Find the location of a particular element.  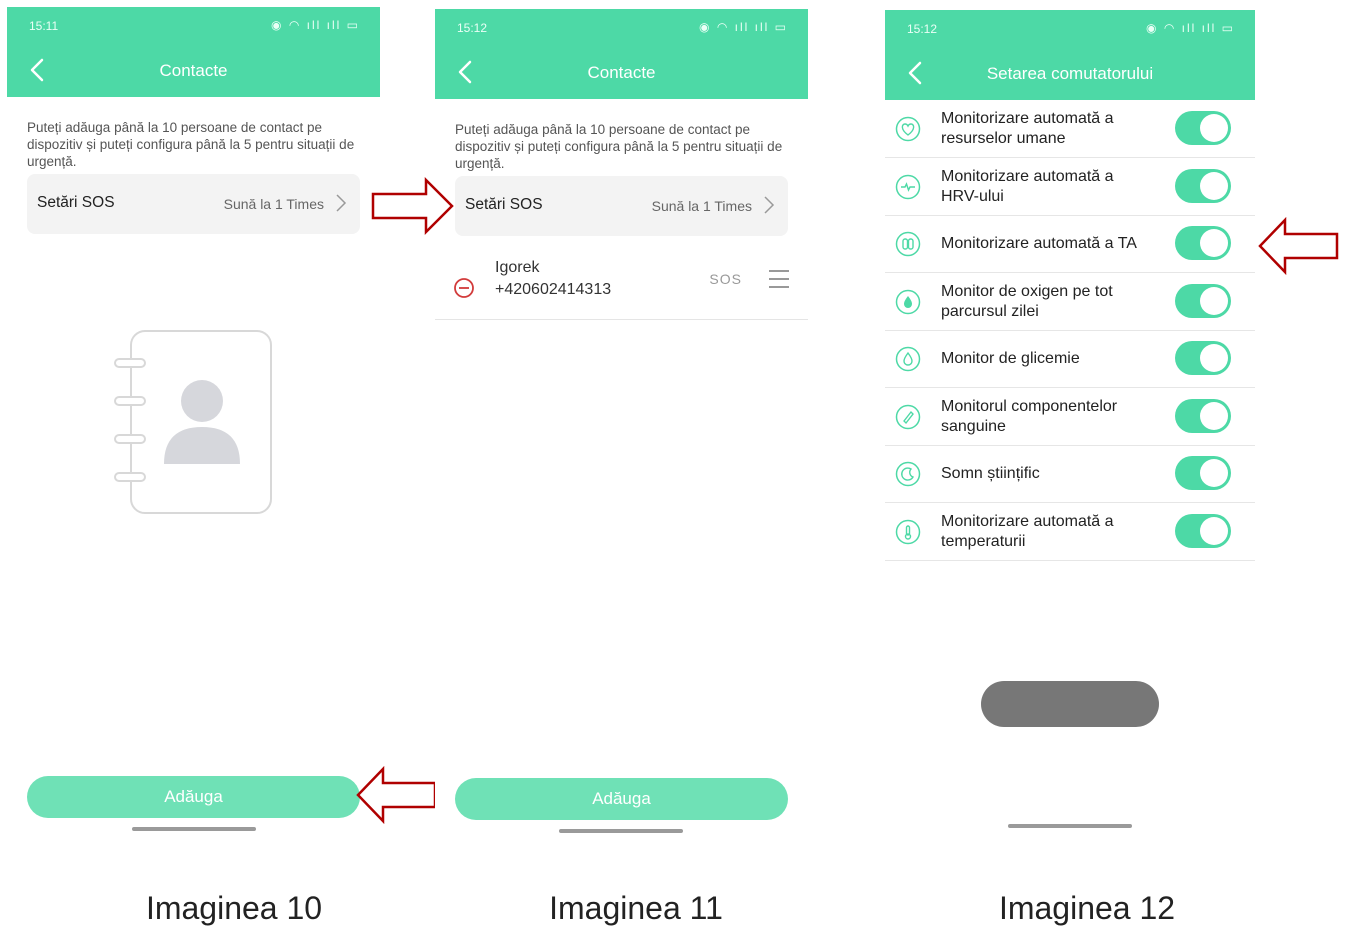

pill-button is located at coordinates (1070, 704).